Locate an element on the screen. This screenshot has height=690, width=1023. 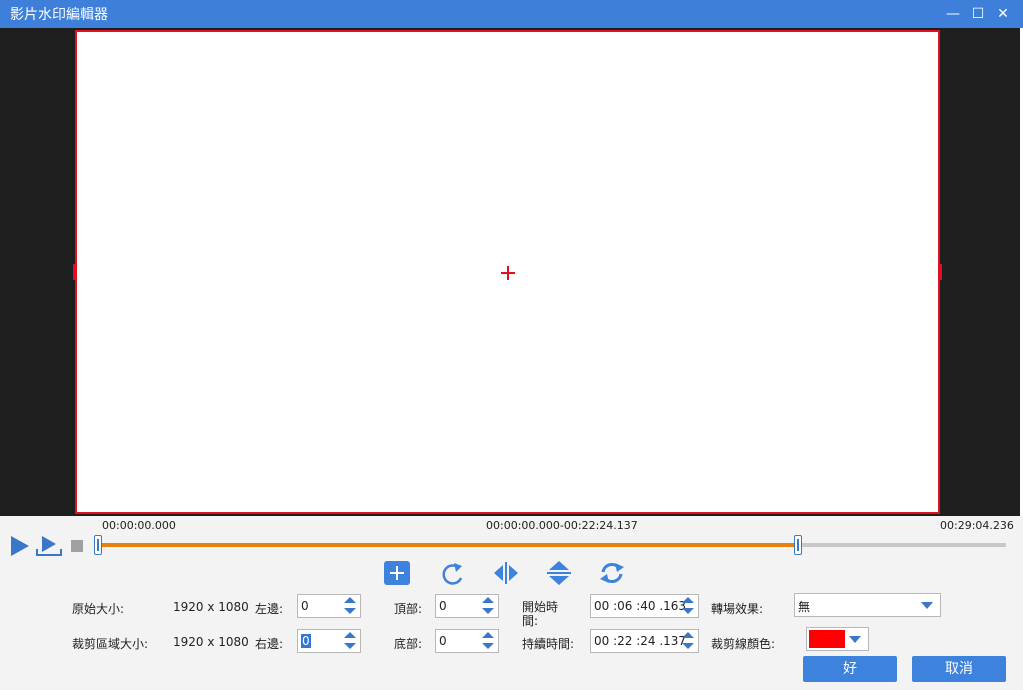
left-input: 0 is located at coordinates (329, 606).